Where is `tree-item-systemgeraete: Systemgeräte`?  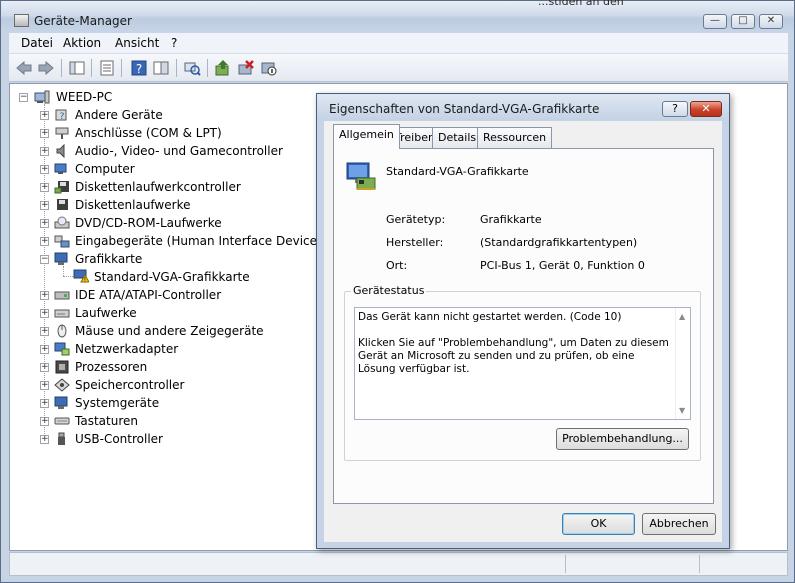 tree-item-systemgeraete: Systemgeräte is located at coordinates (117, 403).